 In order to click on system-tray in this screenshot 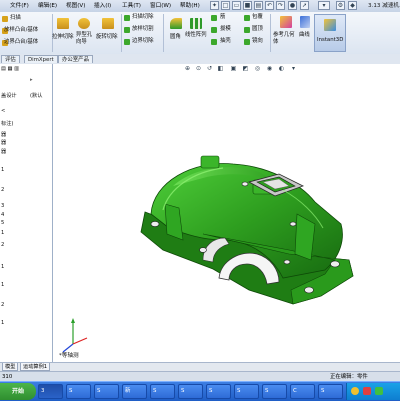, I will do `click(373, 391)`.